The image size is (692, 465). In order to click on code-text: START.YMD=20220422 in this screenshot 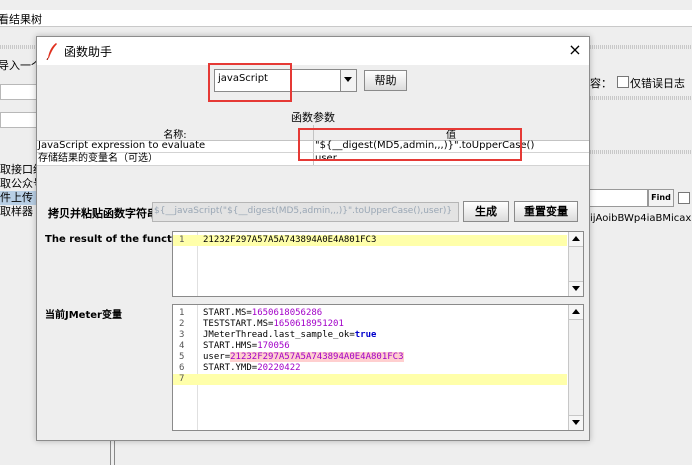, I will do `click(252, 368)`.